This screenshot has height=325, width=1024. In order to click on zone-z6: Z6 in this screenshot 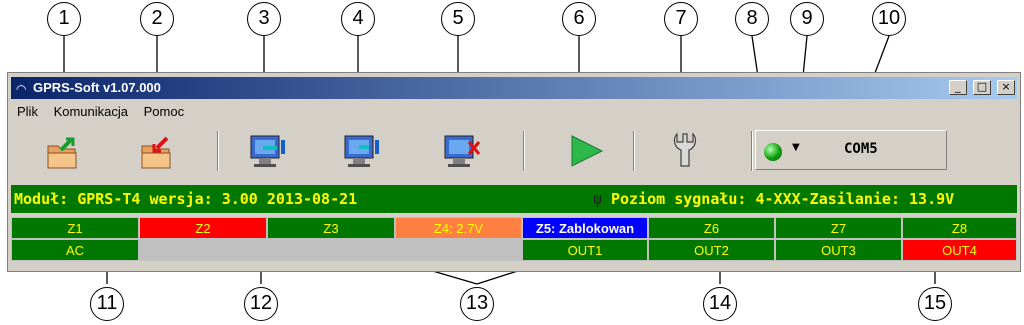, I will do `click(711, 228)`.